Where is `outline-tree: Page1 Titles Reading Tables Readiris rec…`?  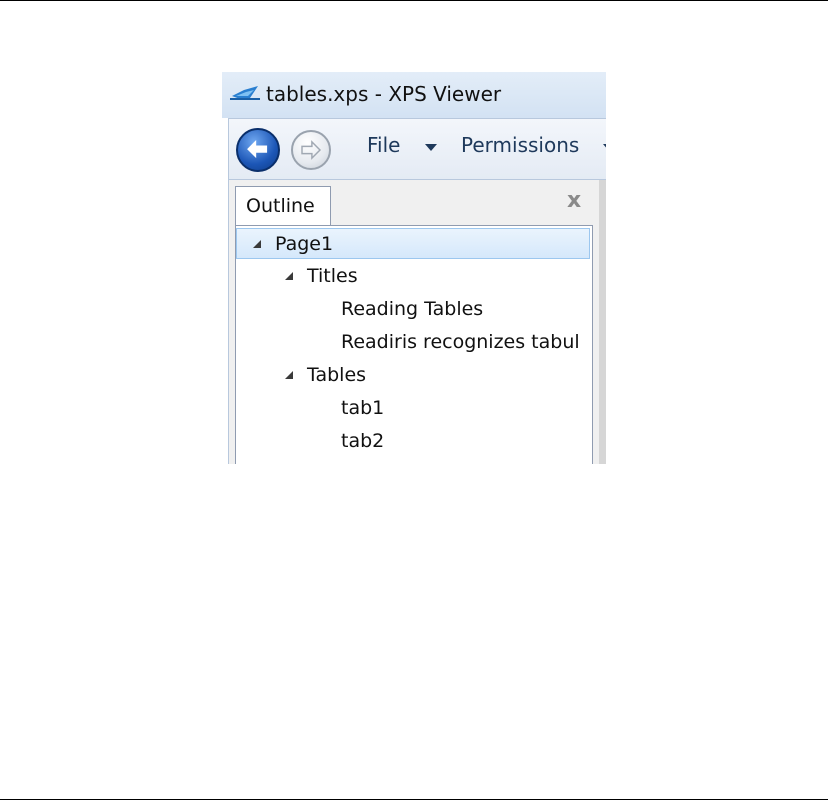 outline-tree: Page1 Titles Reading Tables Readiris rec… is located at coordinates (414, 344).